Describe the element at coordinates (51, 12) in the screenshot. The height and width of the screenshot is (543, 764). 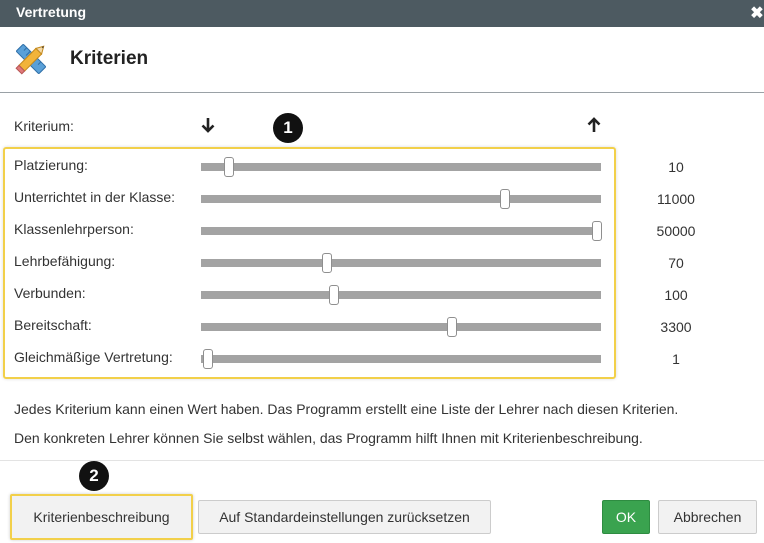
I see `window-title: Vertretung` at that location.